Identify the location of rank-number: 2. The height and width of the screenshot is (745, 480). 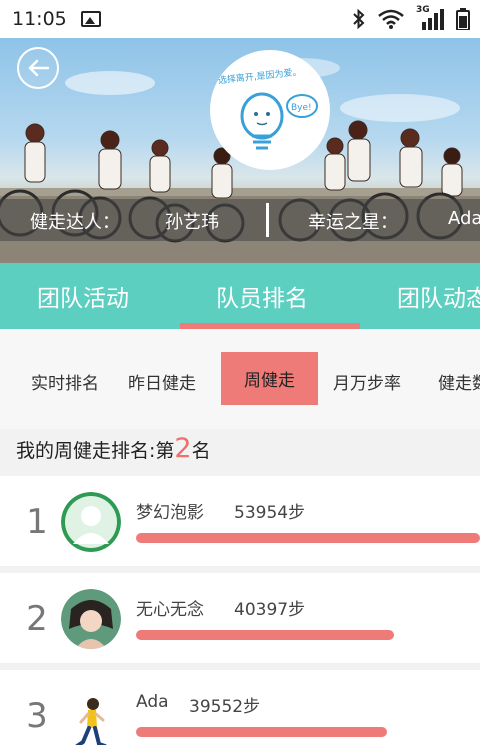
(37, 619).